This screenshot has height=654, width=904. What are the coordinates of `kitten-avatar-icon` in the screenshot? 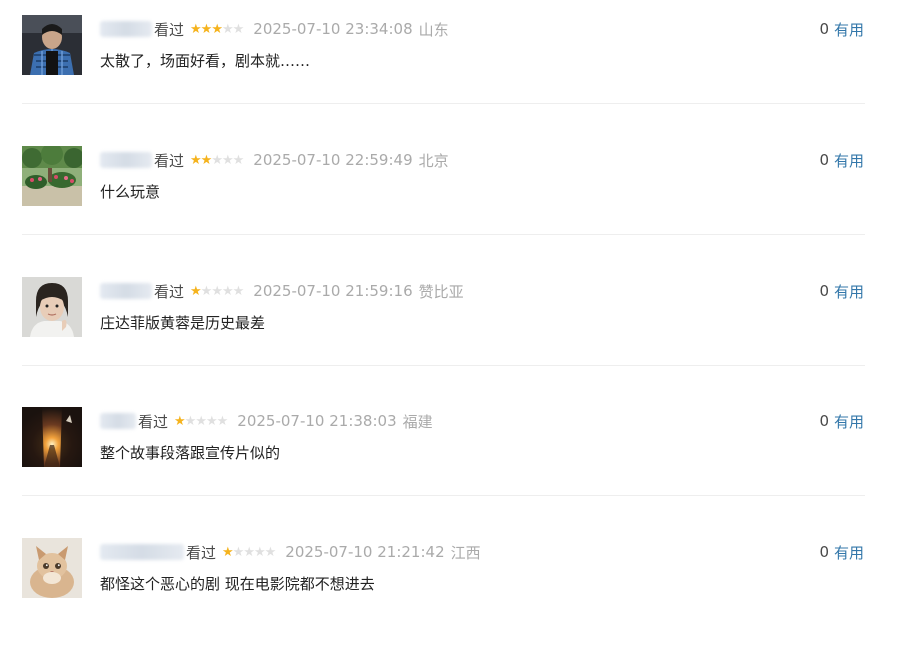 It's located at (52, 568).